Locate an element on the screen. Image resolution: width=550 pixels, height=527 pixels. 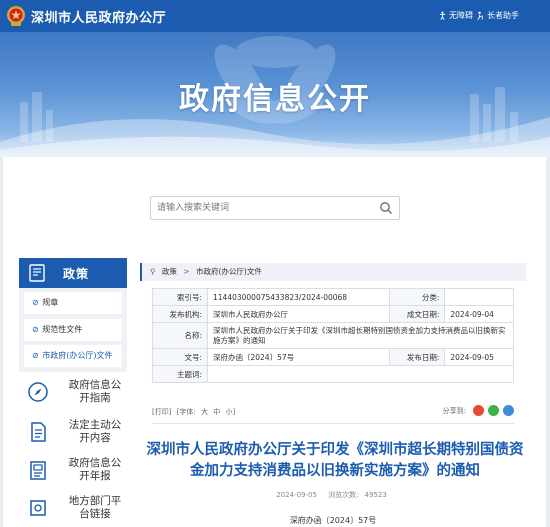
location-pin-icon: ⚲ is located at coordinates (153, 271).